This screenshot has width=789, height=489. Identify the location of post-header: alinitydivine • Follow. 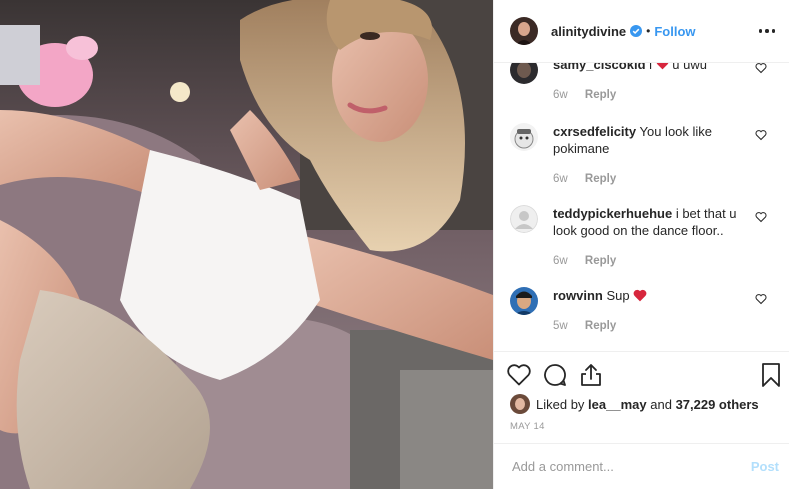
(641, 31).